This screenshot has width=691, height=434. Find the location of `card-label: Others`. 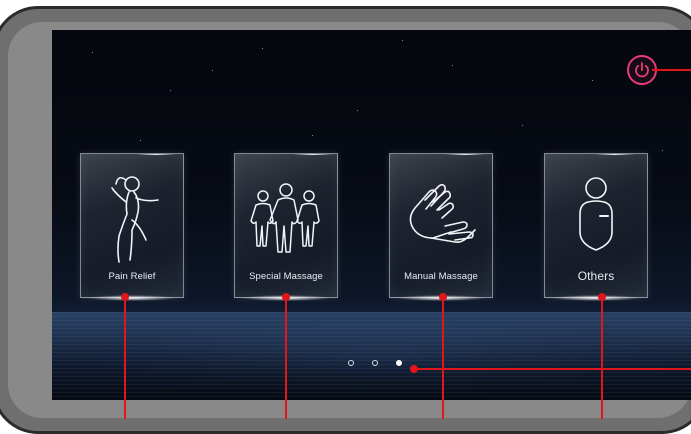

card-label: Others is located at coordinates (596, 276).